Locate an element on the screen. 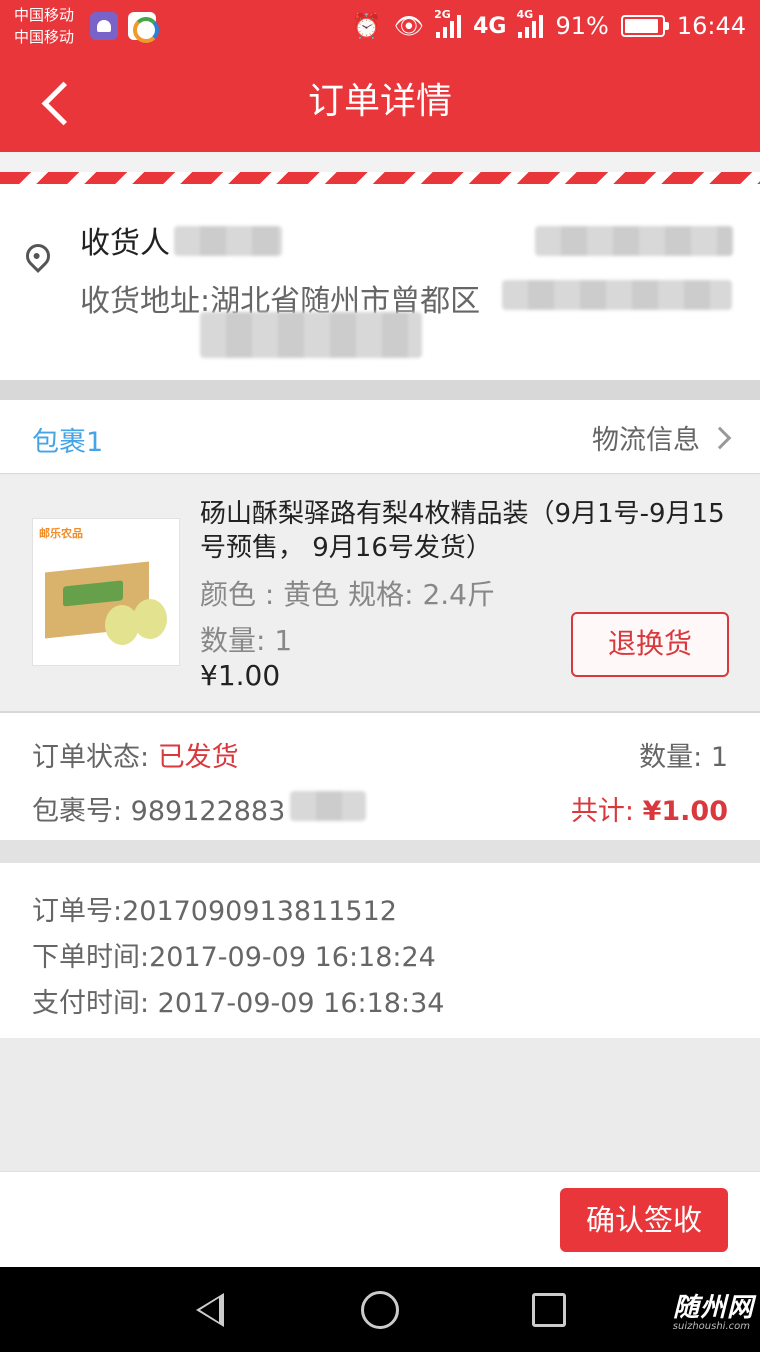 The height and width of the screenshot is (1352, 760). confirm-receipt-button: 确认签收 is located at coordinates (644, 1220).